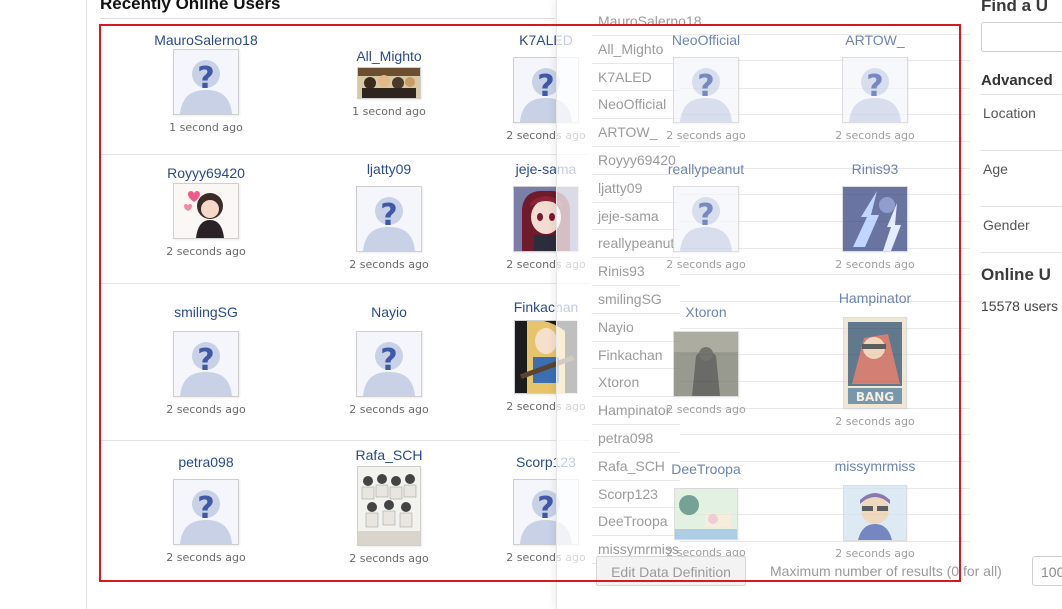  I want to click on page-left-border, so click(86, 304).